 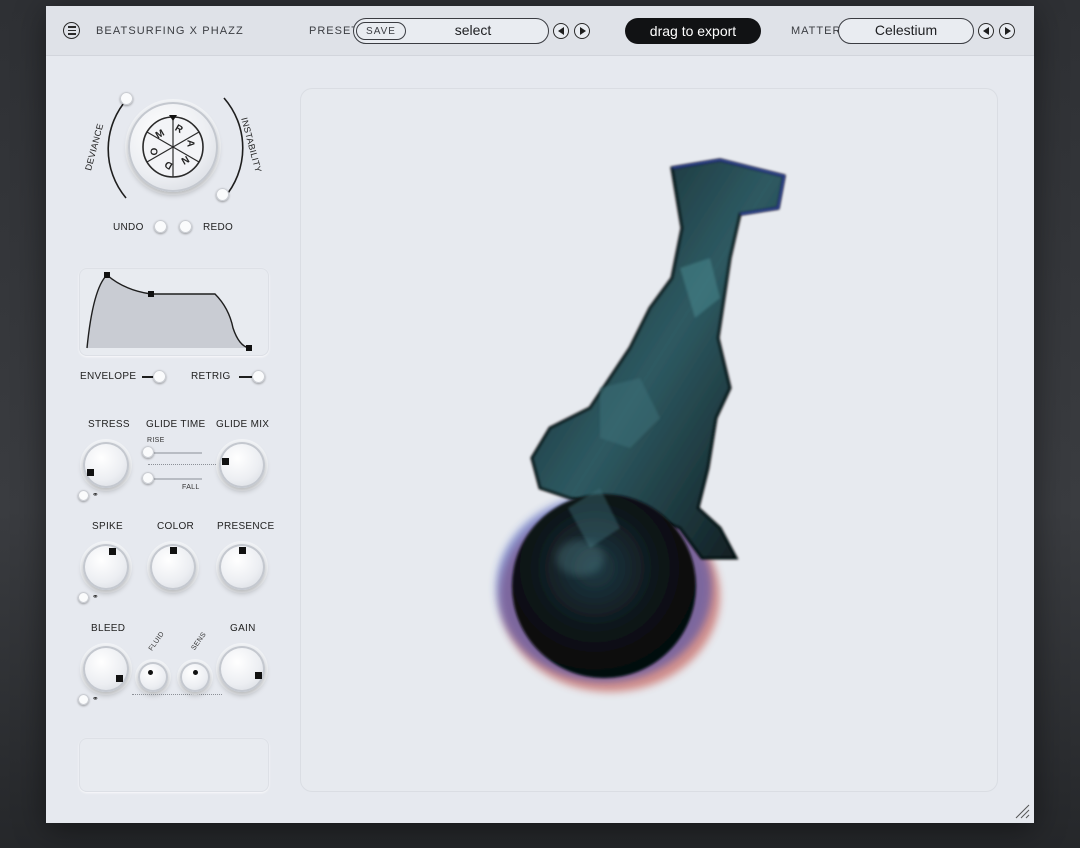 What do you see at coordinates (211, 376) in the screenshot?
I see `retrig-label: RETRIG` at bounding box center [211, 376].